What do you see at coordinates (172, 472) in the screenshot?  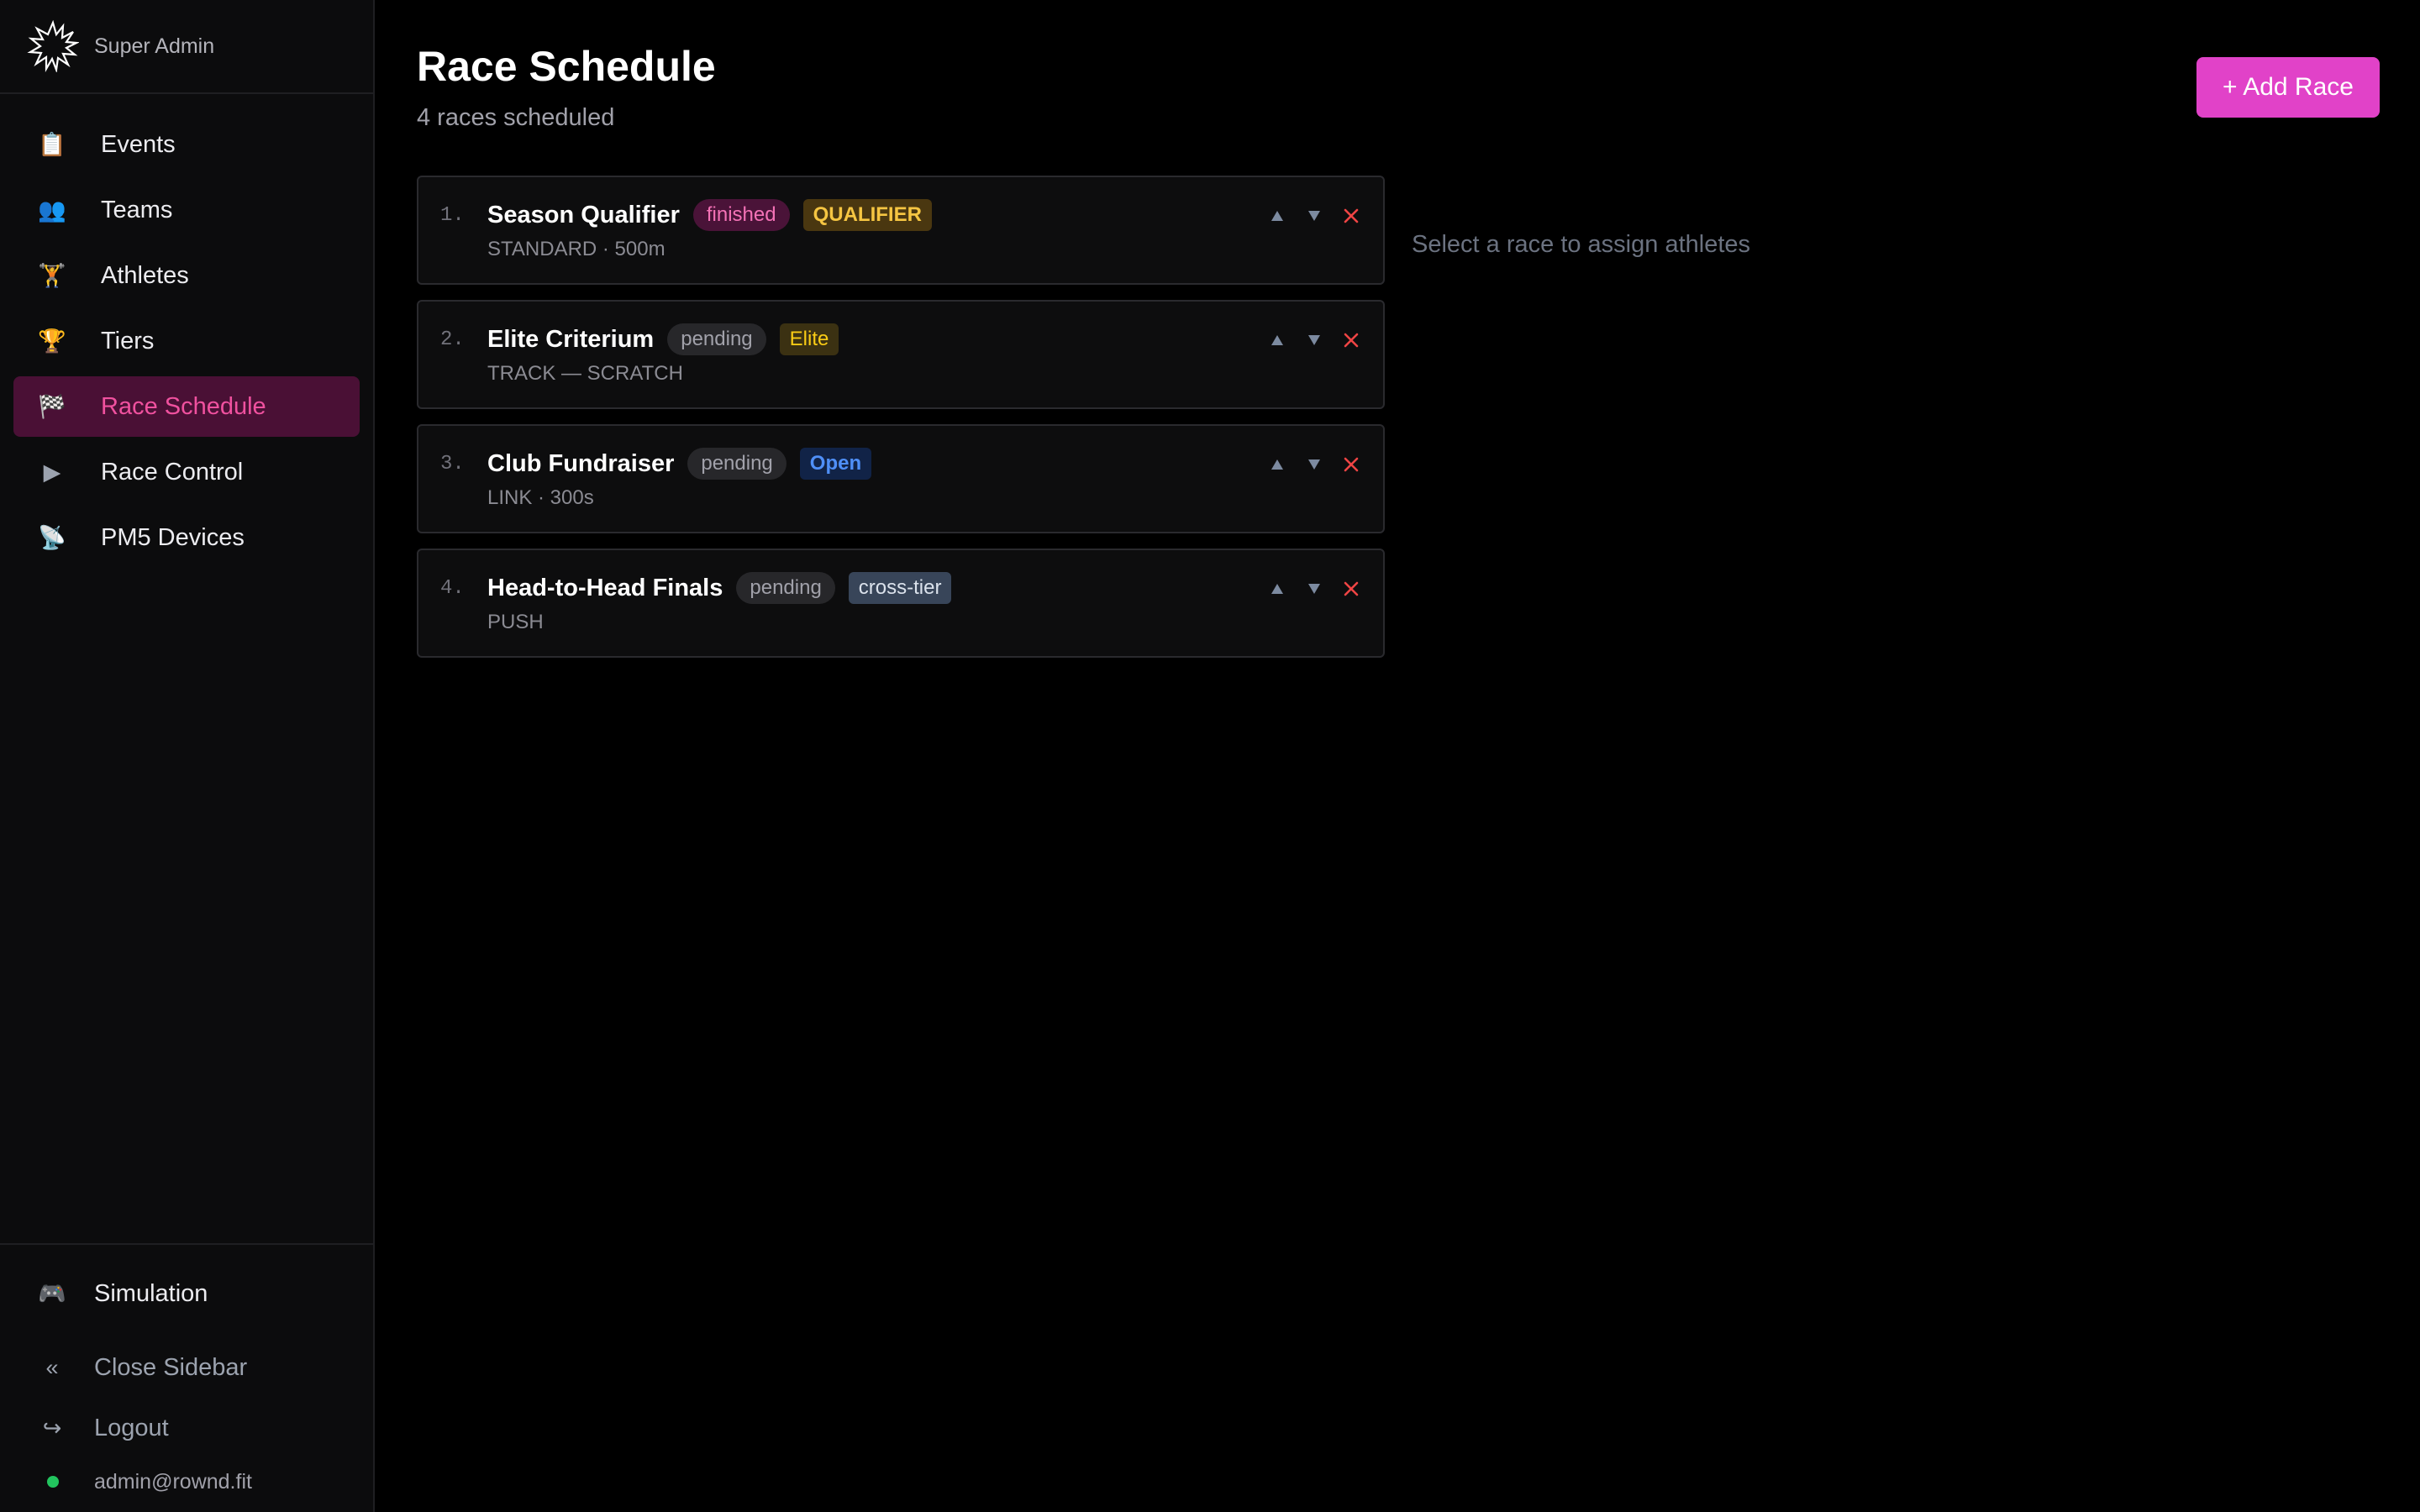 I see `sidebar-item-label: Race Control` at bounding box center [172, 472].